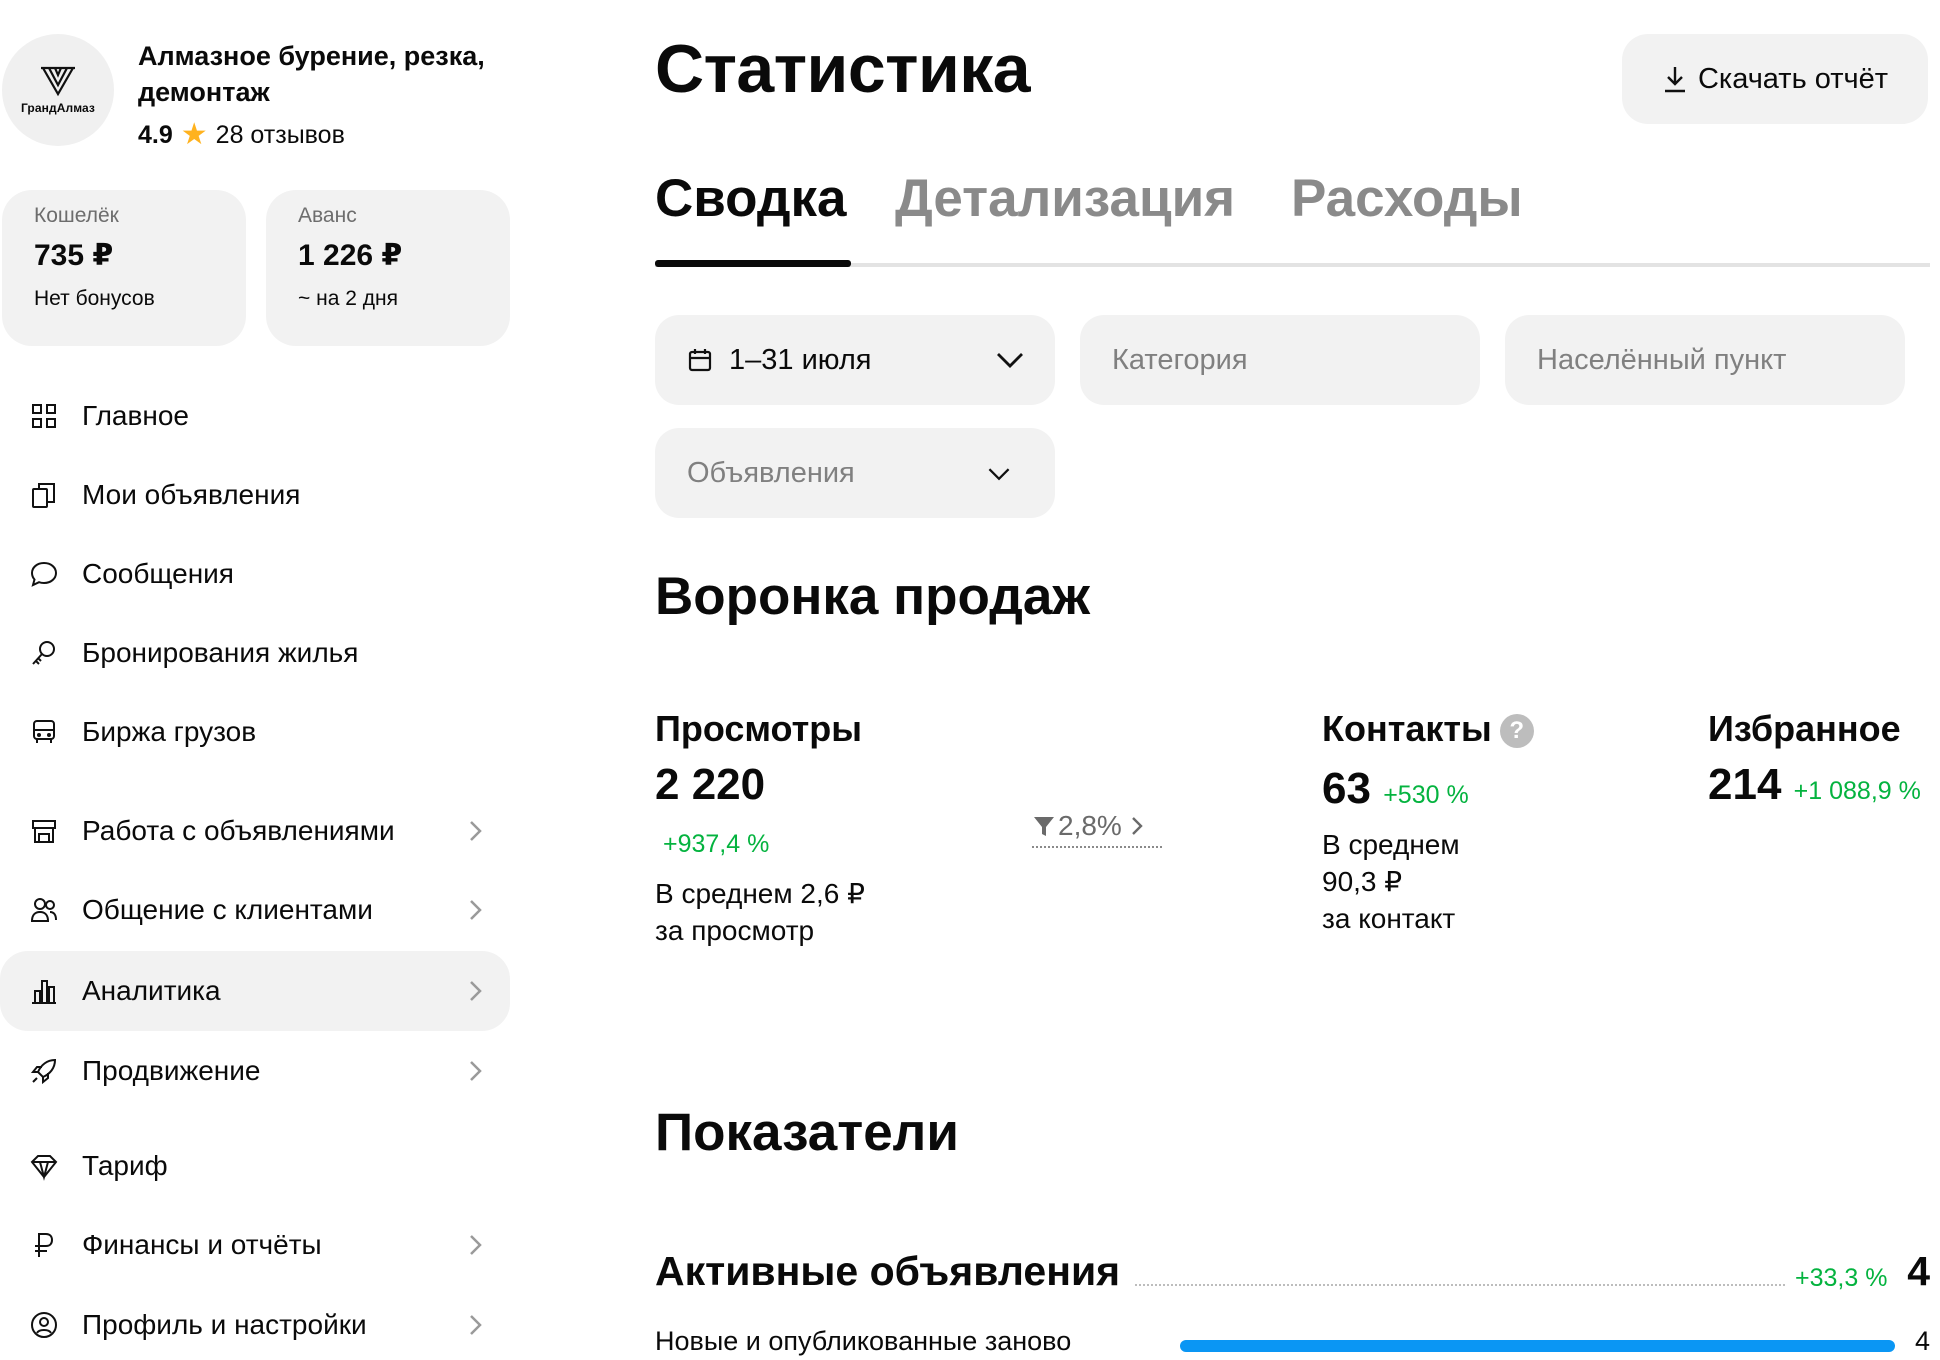 This screenshot has height=1360, width=1940. I want to click on wallet-card: Кошелёк 735 ₽ Нет бонусов, so click(124, 268).